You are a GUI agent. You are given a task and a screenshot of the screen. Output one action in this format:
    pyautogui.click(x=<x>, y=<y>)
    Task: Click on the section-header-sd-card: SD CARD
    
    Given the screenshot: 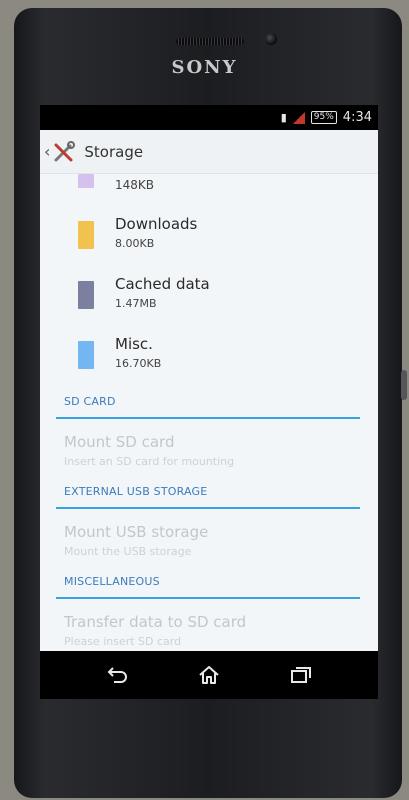 What is the action you would take?
    pyautogui.click(x=209, y=403)
    